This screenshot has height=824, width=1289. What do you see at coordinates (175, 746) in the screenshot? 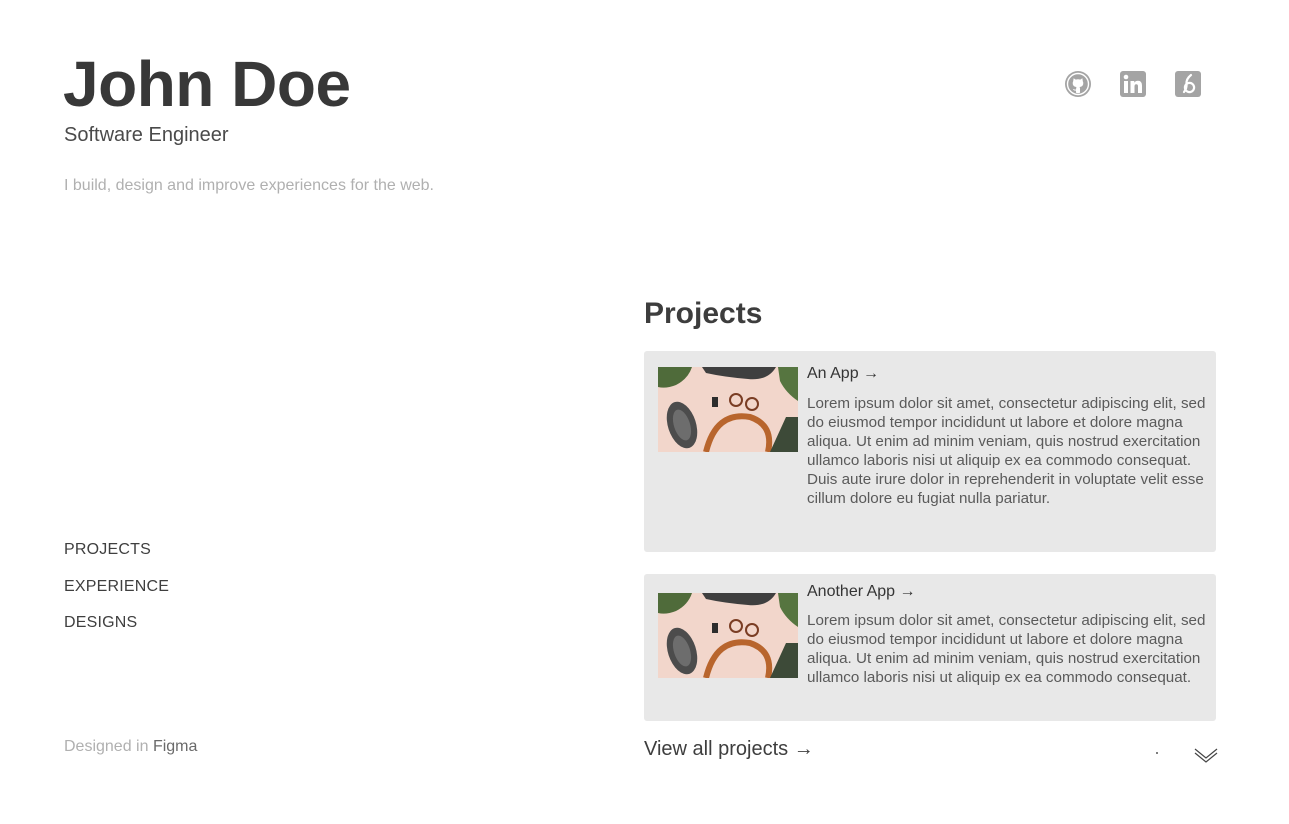
I see `figma-link: Figma` at bounding box center [175, 746].